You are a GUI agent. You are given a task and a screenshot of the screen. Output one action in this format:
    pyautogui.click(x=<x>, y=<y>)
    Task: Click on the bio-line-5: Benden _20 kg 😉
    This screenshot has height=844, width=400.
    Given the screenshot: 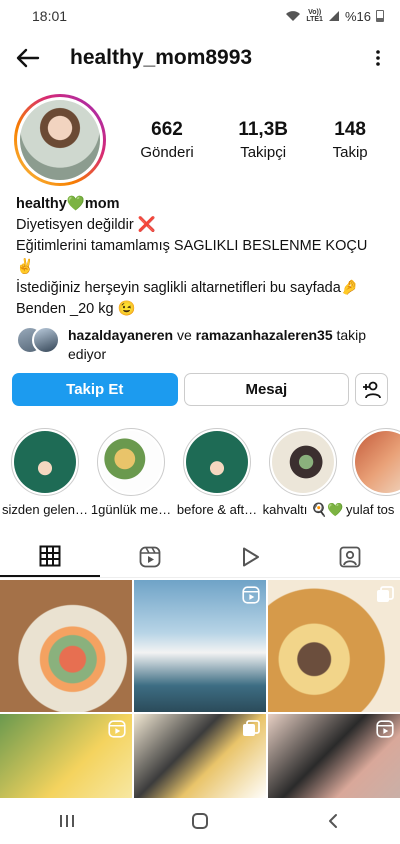 What is the action you would take?
    pyautogui.click(x=76, y=309)
    